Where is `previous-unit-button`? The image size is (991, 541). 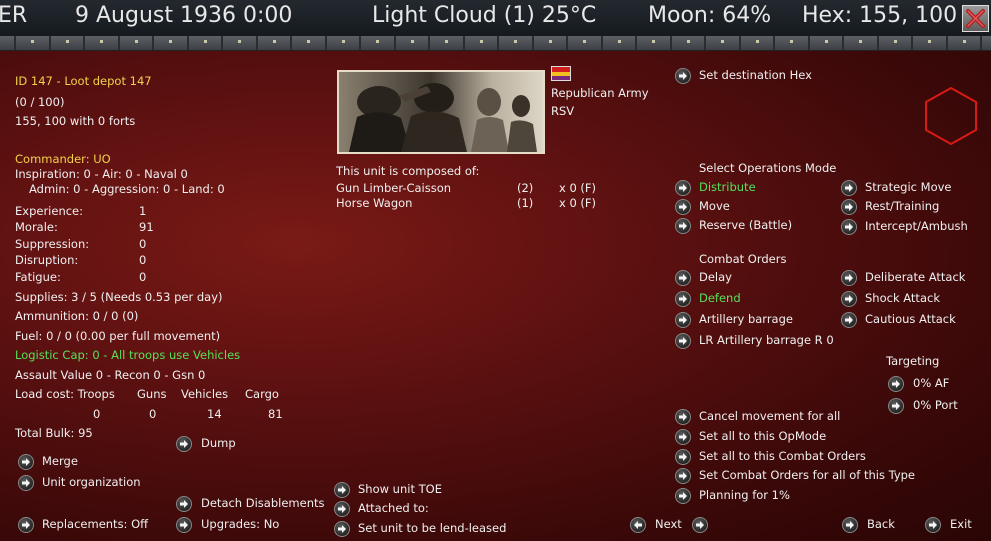 previous-unit-button is located at coordinates (638, 525).